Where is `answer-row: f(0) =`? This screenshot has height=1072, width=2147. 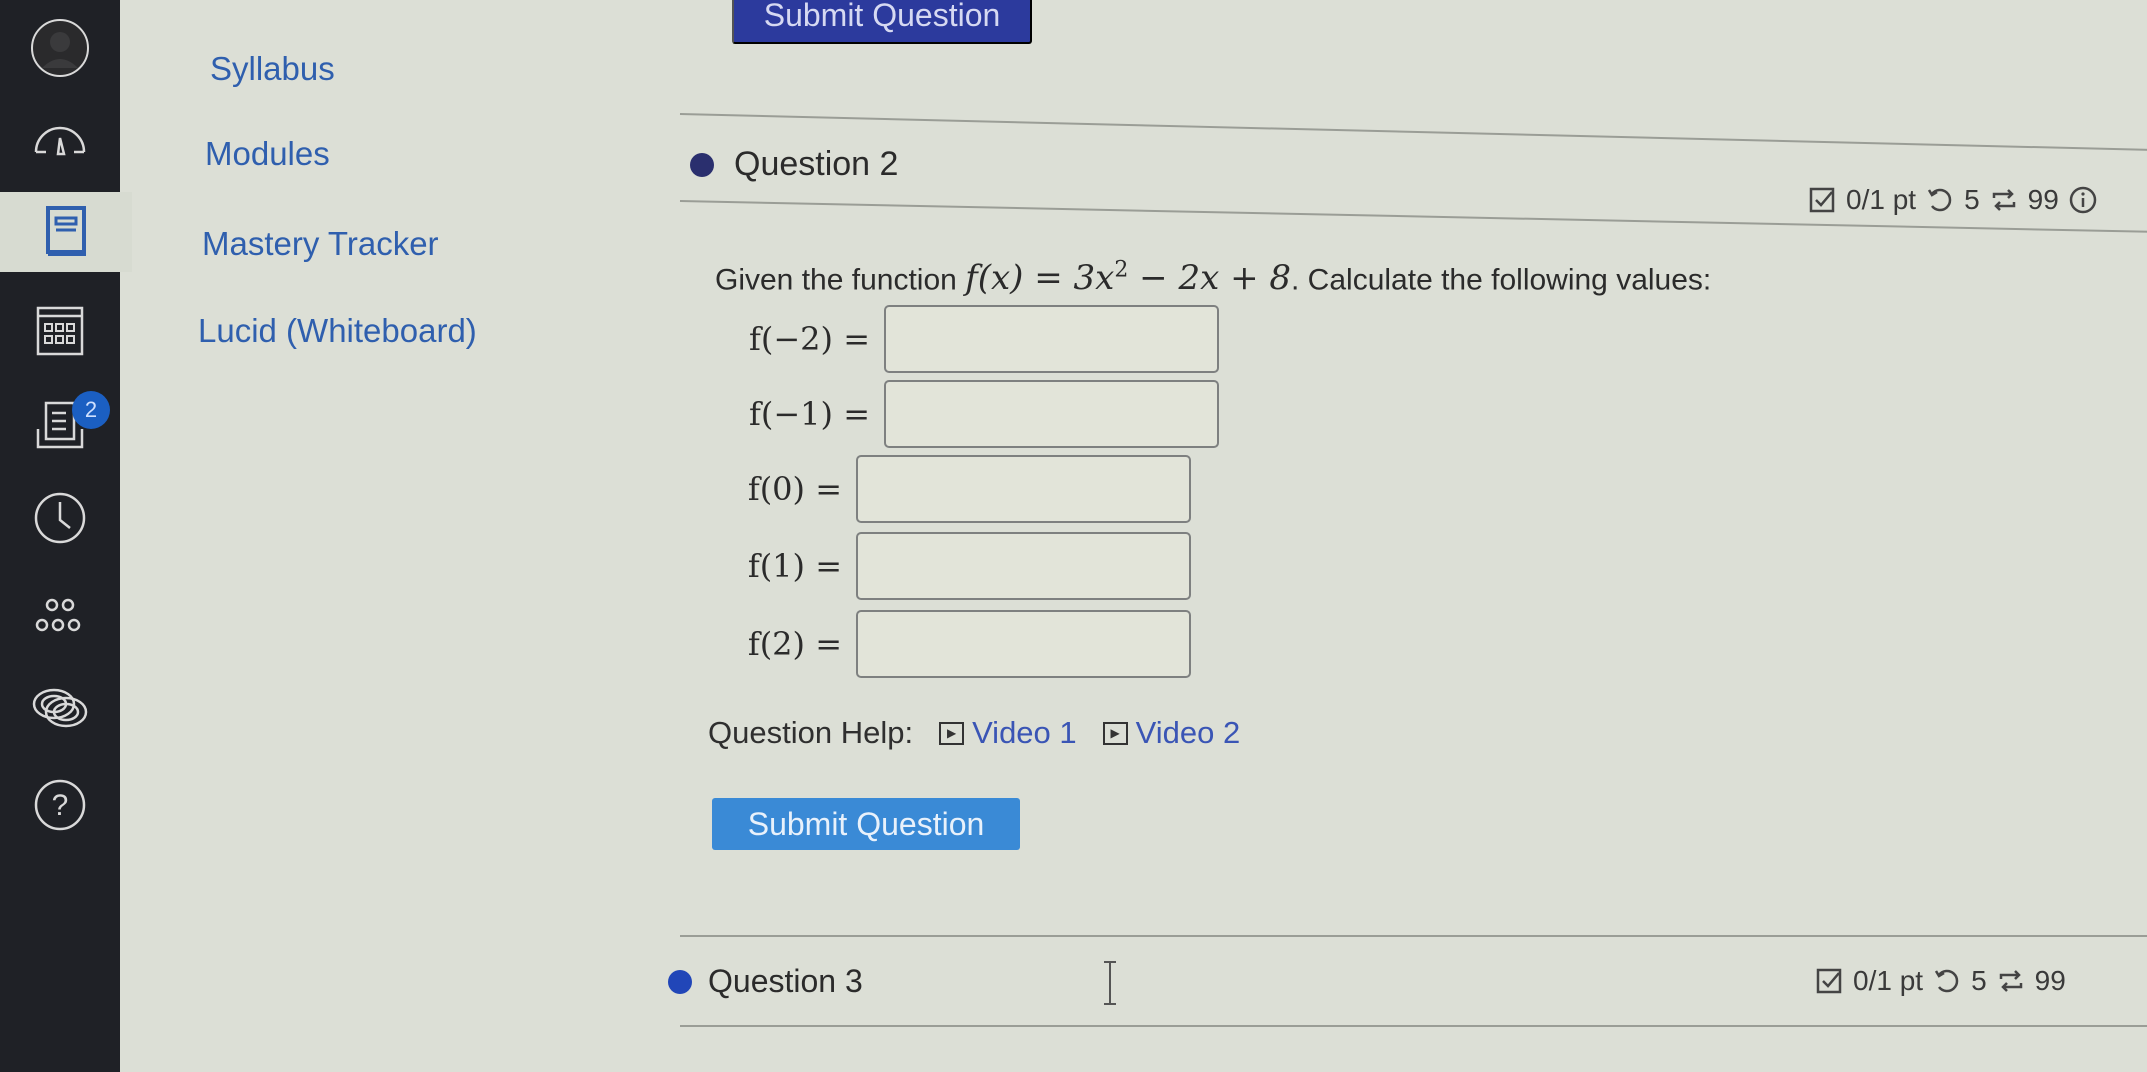
answer-row: f(0) = is located at coordinates (945, 489).